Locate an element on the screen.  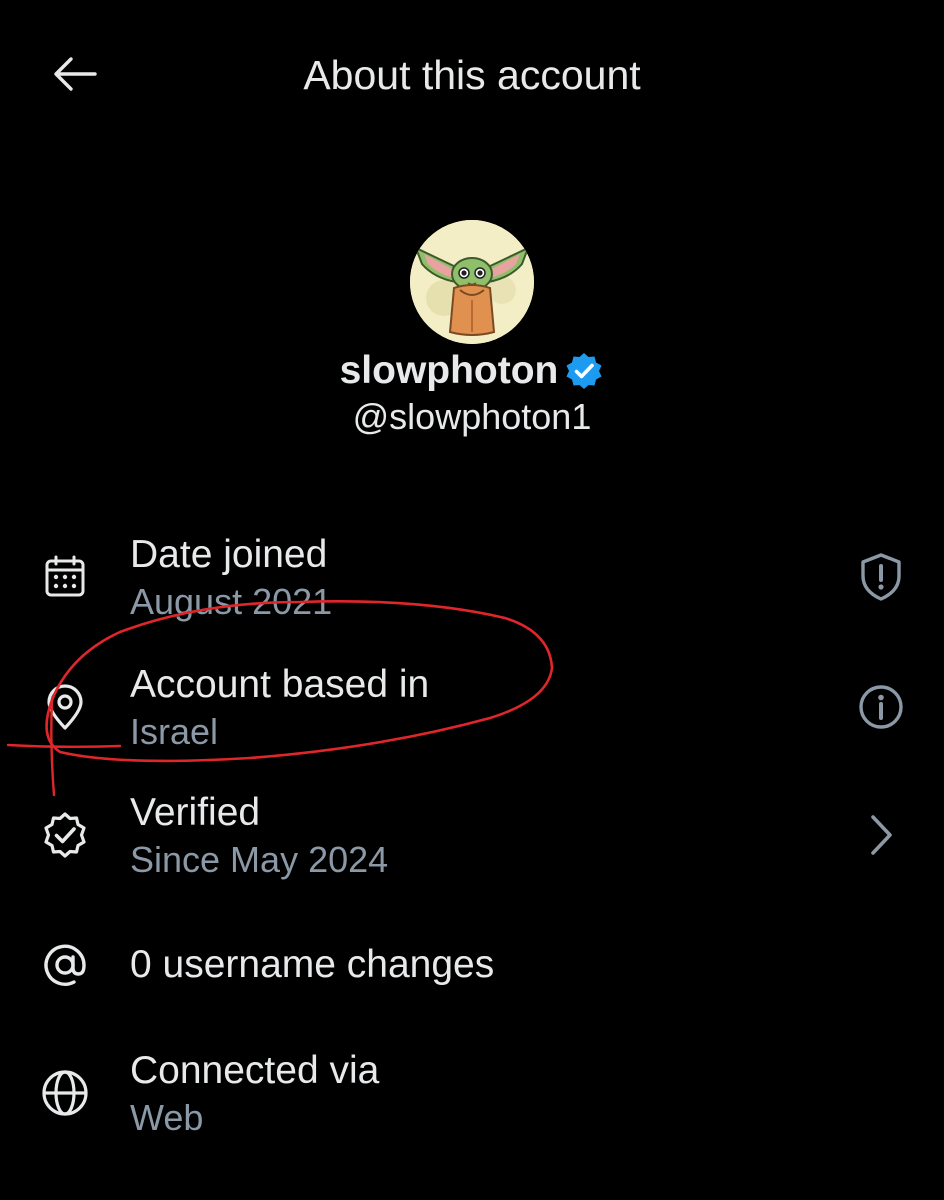
row-title: 0 username changes is located at coordinates (312, 964).